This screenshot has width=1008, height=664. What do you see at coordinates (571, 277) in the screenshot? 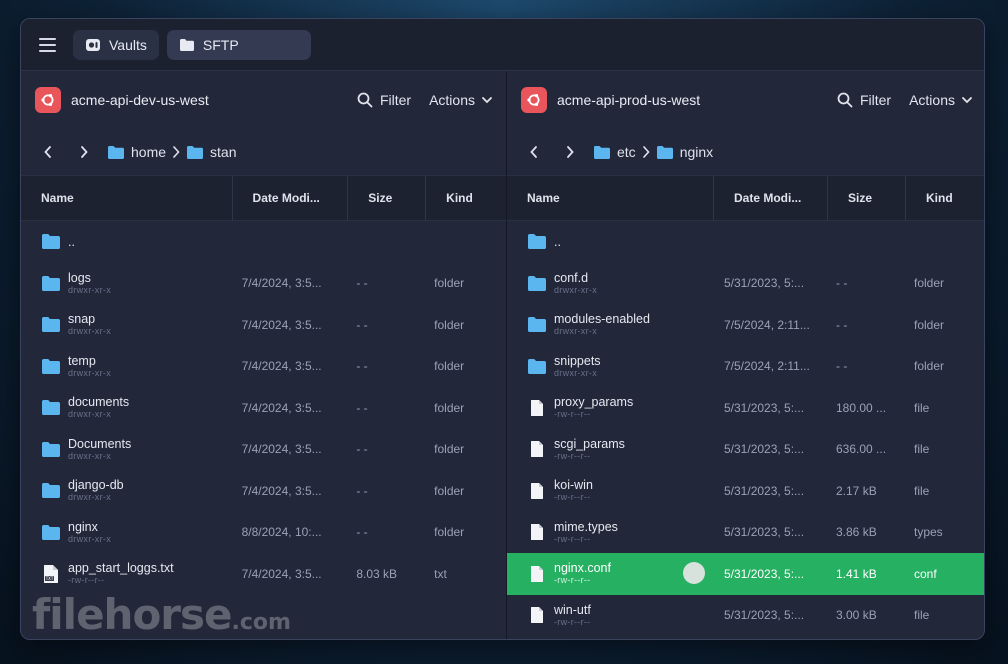
I see `file-name: conf.d` at bounding box center [571, 277].